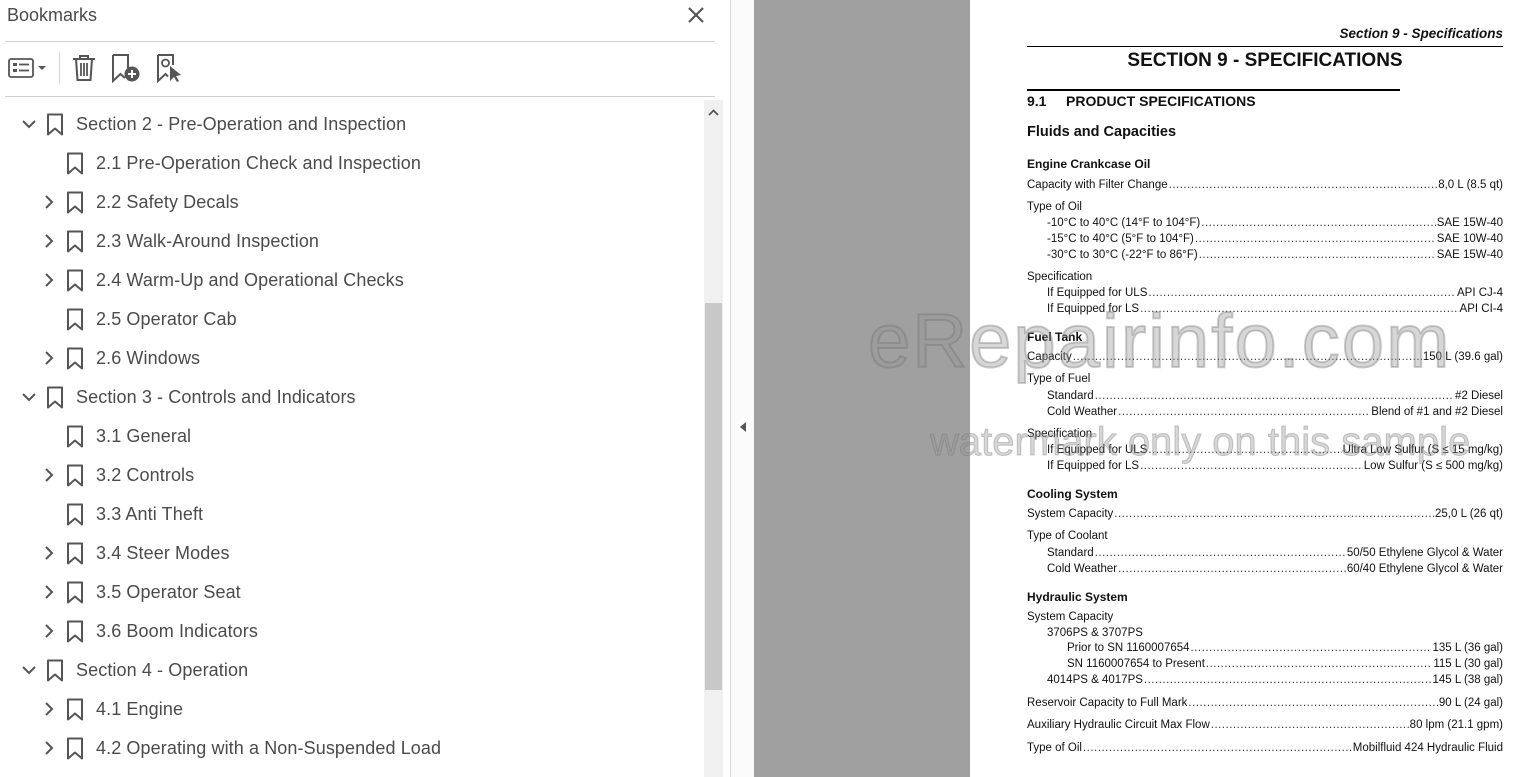 The image size is (1522, 777). Describe the element at coordinates (351, 124) in the screenshot. I see `bookmark-item: Section 2 - Pre-Operation and Inspection` at that location.